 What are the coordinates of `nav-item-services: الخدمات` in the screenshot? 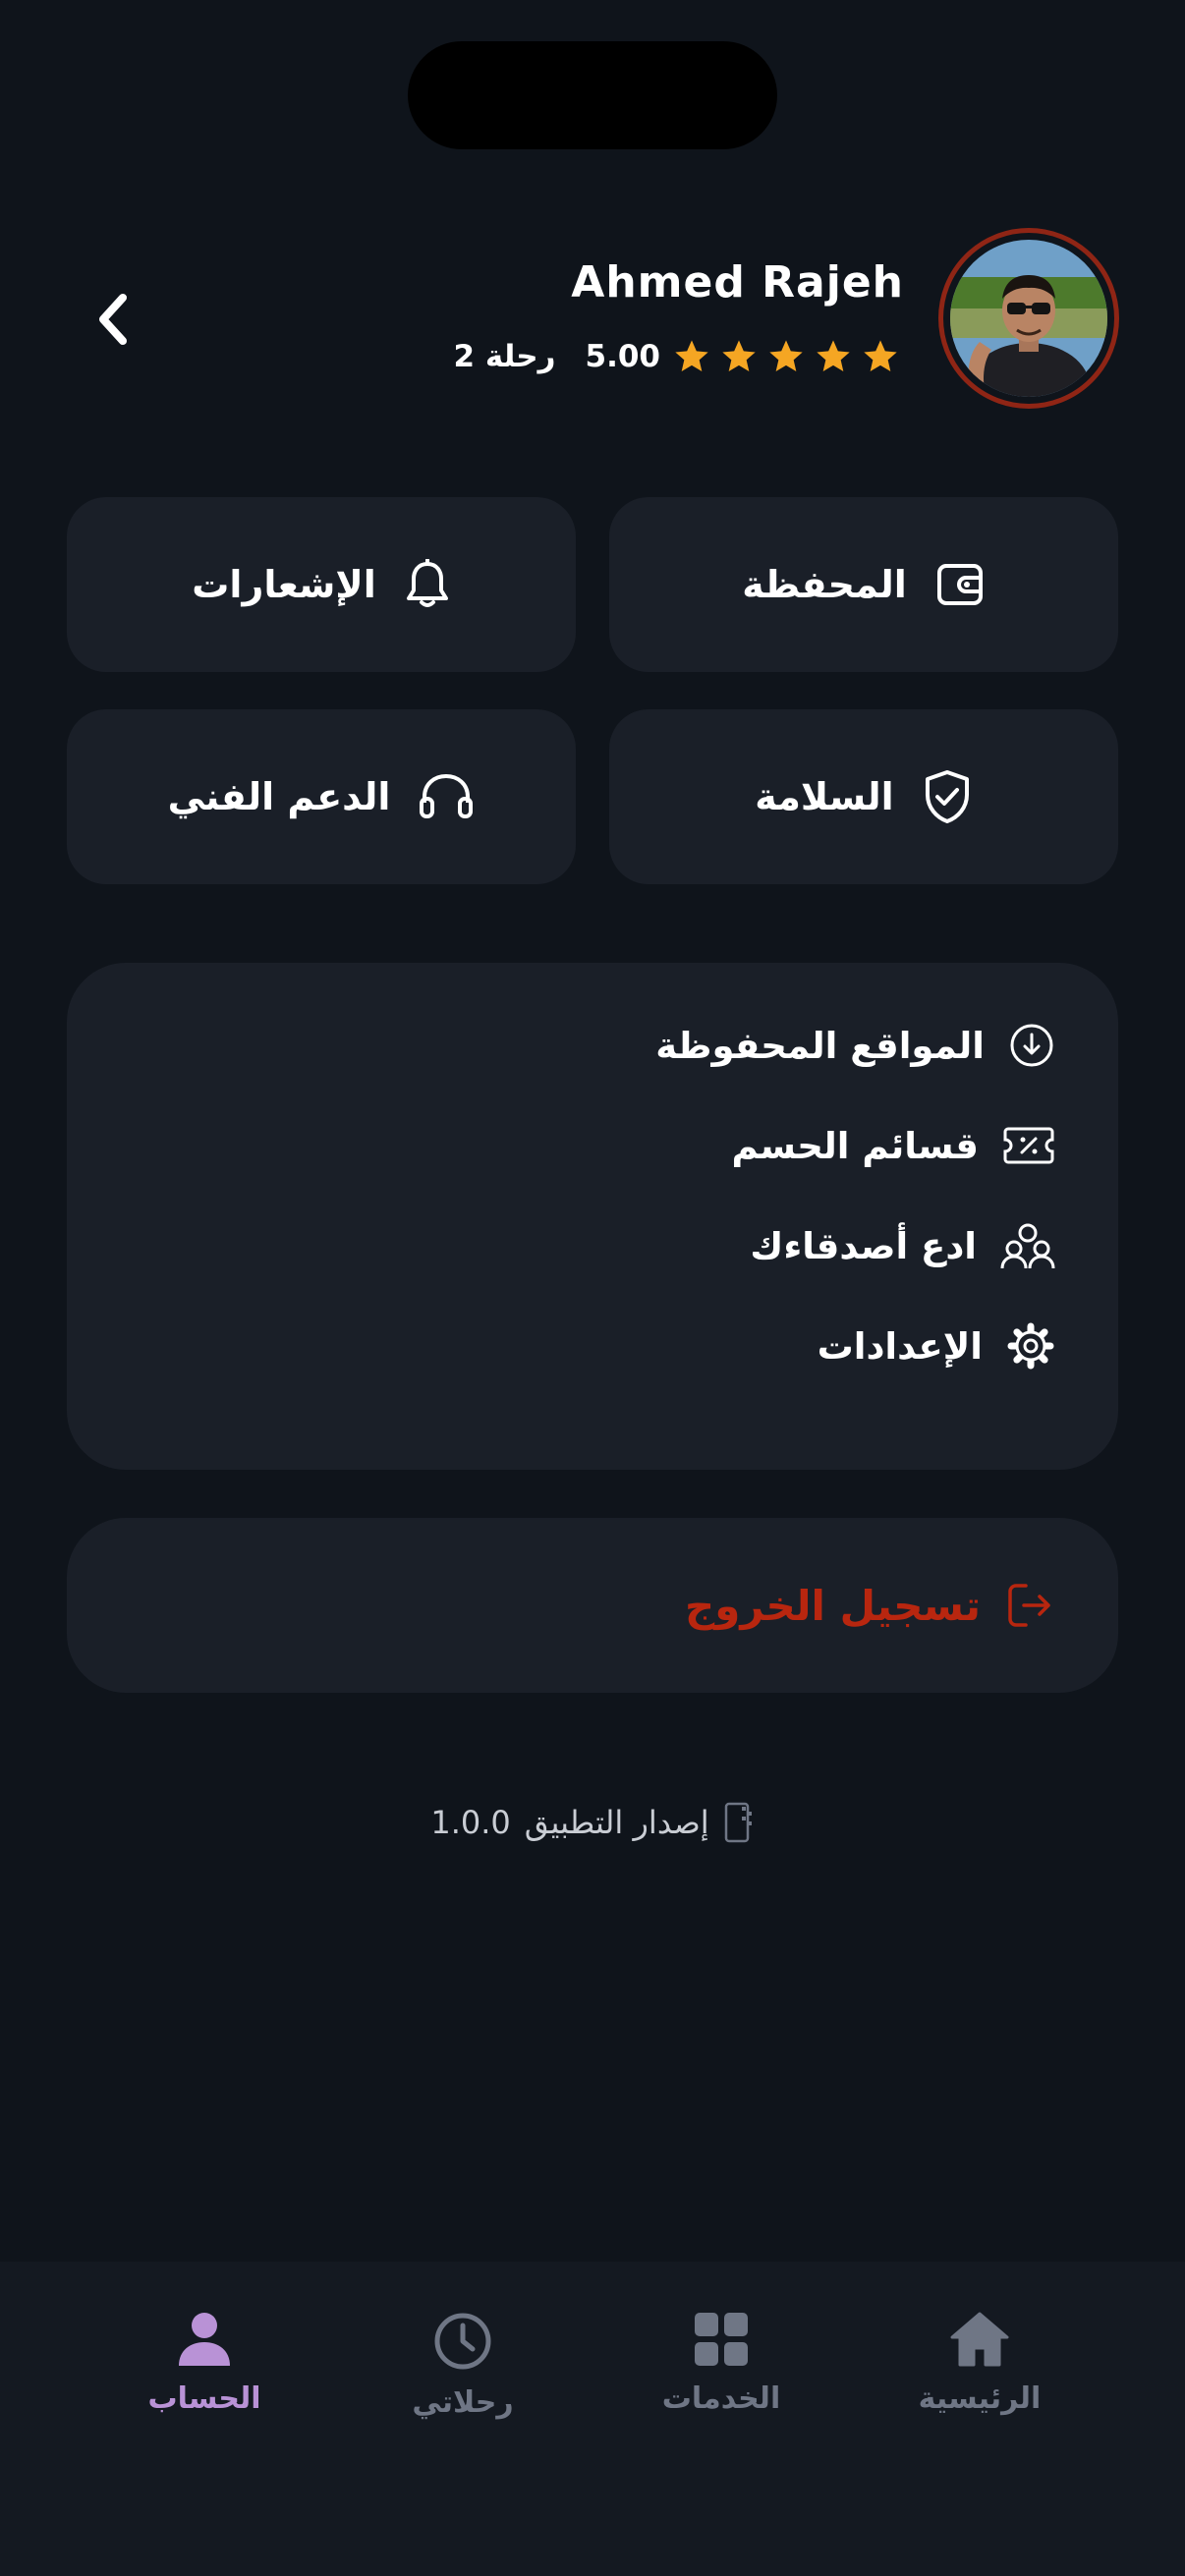 It's located at (721, 2384).